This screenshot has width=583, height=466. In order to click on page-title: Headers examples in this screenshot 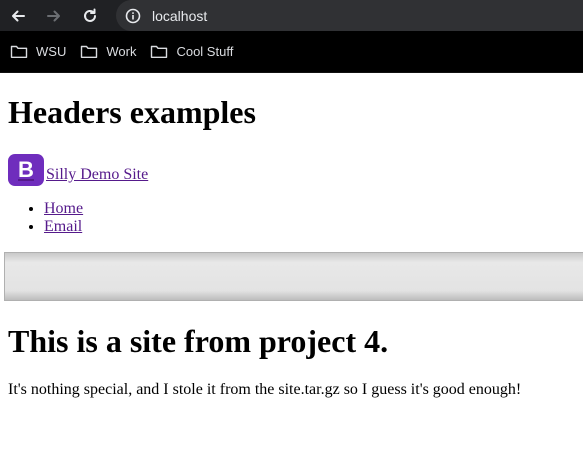, I will do `click(132, 112)`.